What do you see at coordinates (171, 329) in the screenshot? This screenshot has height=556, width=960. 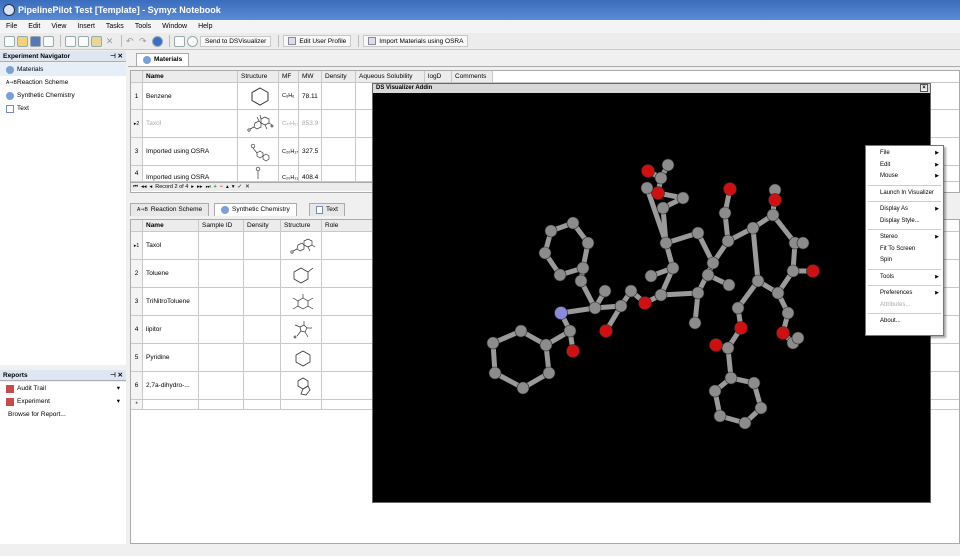 I see `compound-name: lipitor` at bounding box center [171, 329].